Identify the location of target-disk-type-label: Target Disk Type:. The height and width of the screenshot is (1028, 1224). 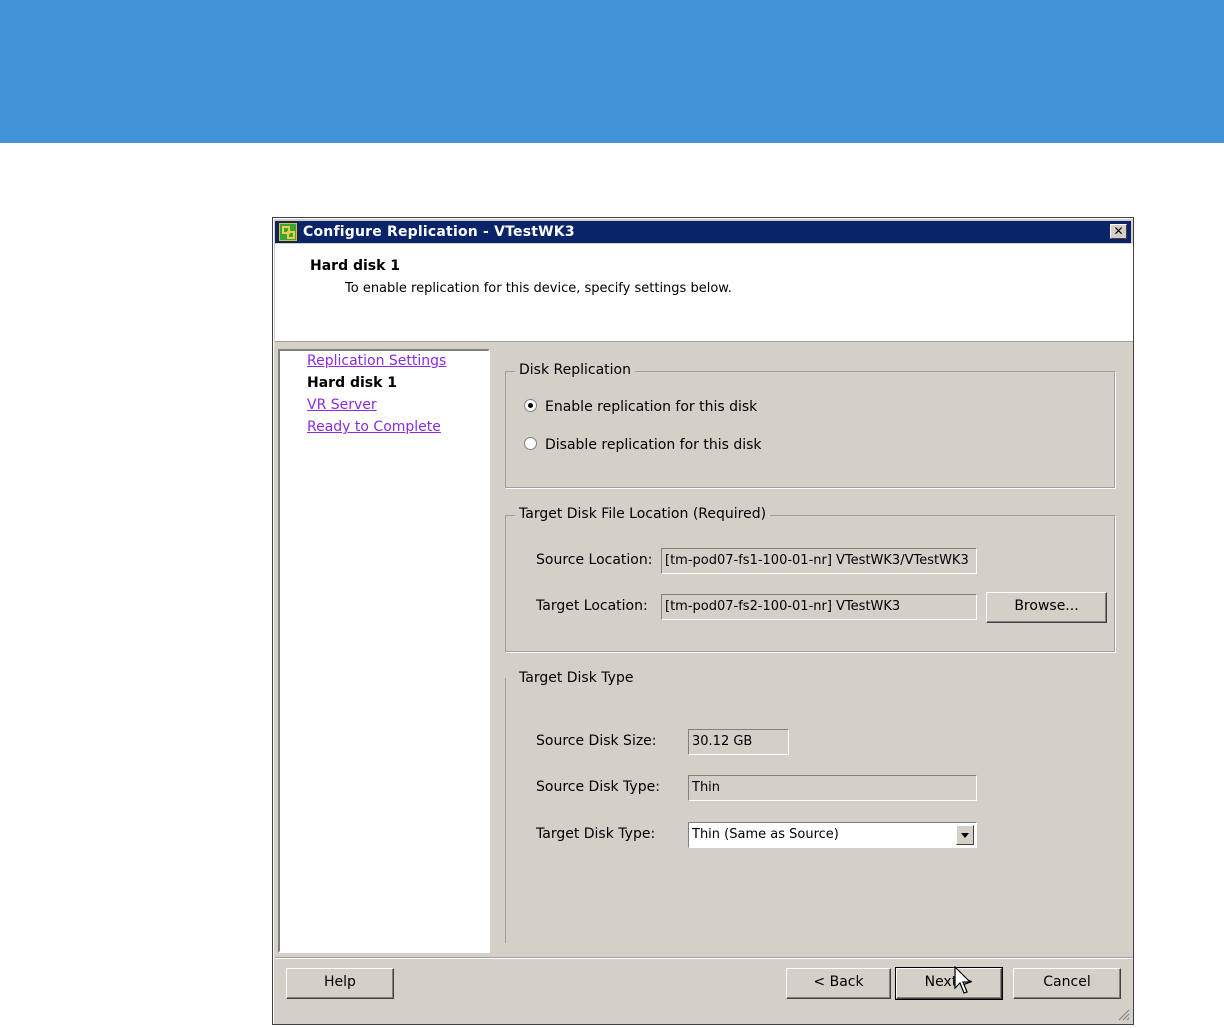
(596, 834).